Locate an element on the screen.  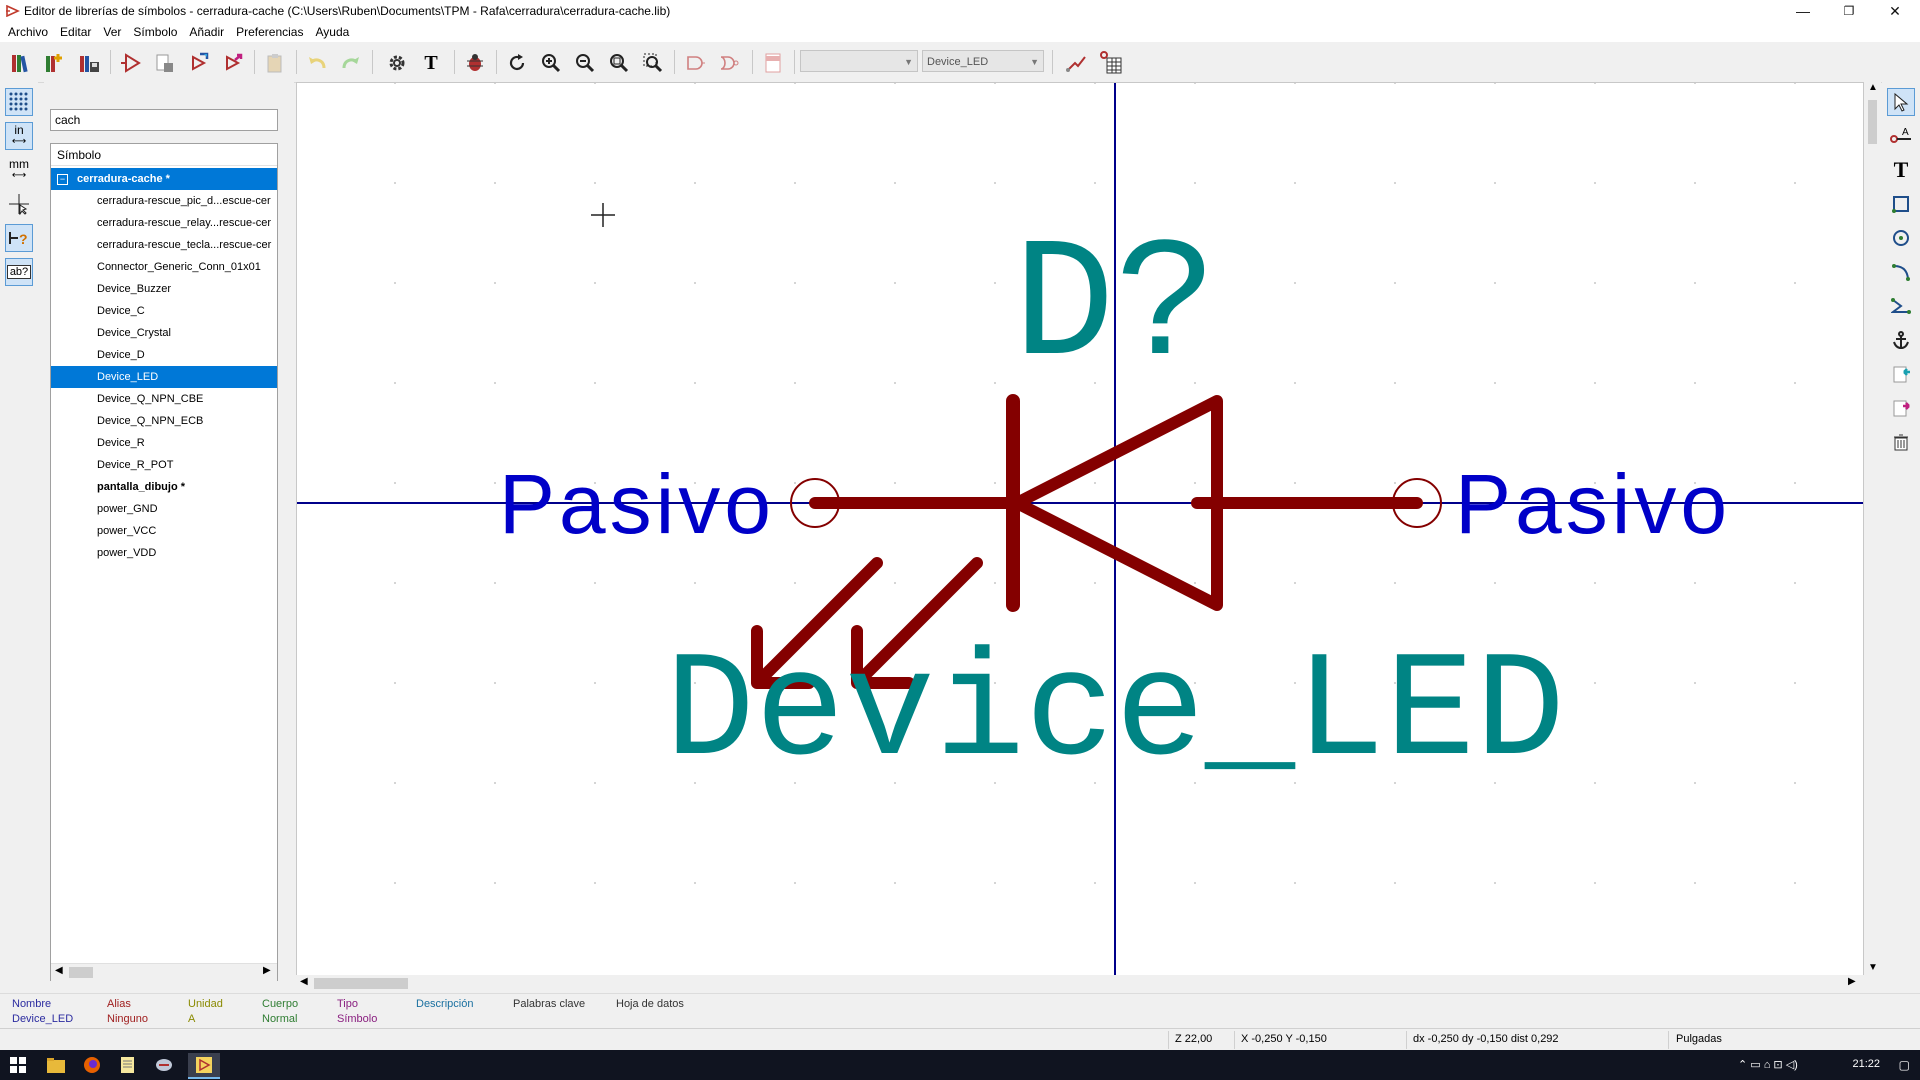
add-rectangle-icon is located at coordinates (1901, 204).